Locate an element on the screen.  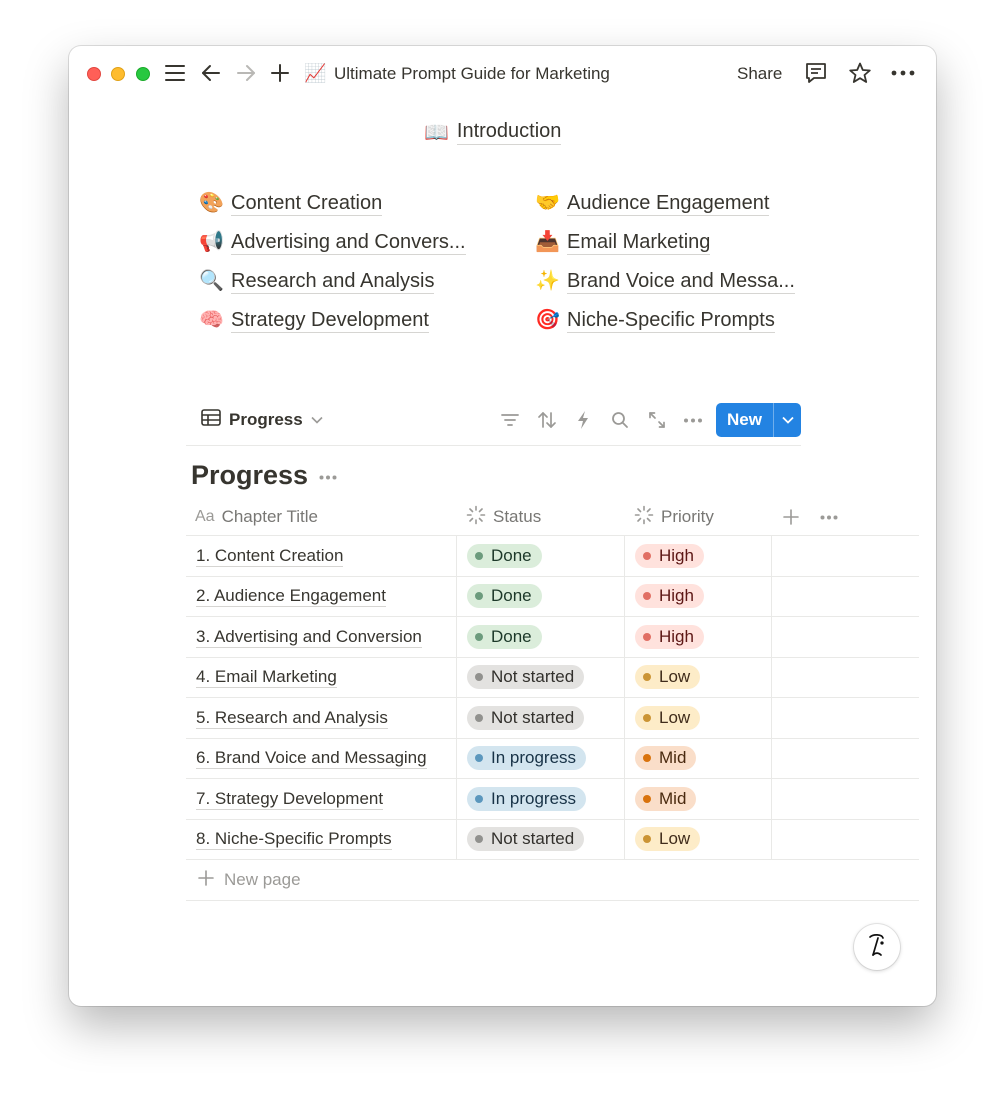
view-more-icon is located at coordinates (693, 420).